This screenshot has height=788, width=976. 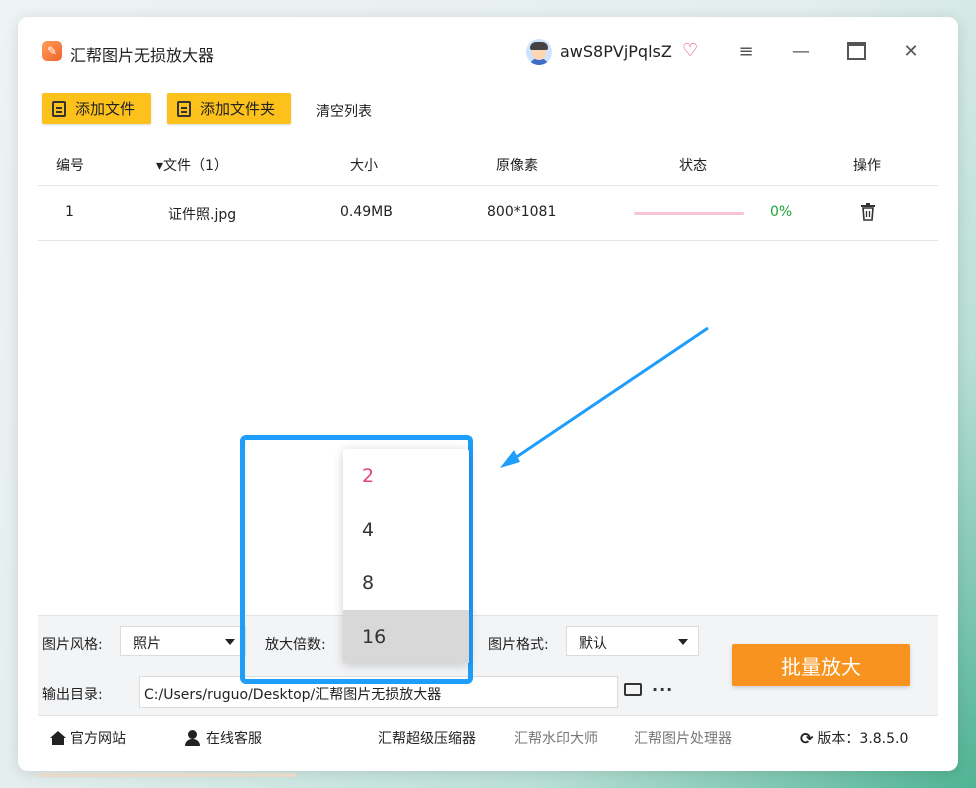 I want to click on scale-option: 8, so click(x=406, y=582).